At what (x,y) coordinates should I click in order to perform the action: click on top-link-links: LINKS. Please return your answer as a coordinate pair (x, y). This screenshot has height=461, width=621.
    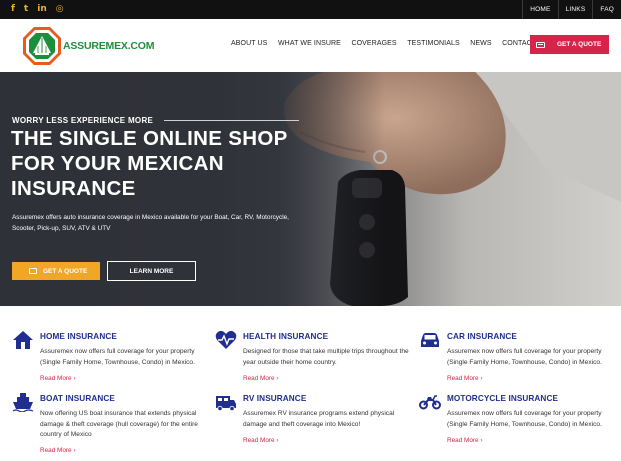
    Looking at the image, I should click on (575, 9).